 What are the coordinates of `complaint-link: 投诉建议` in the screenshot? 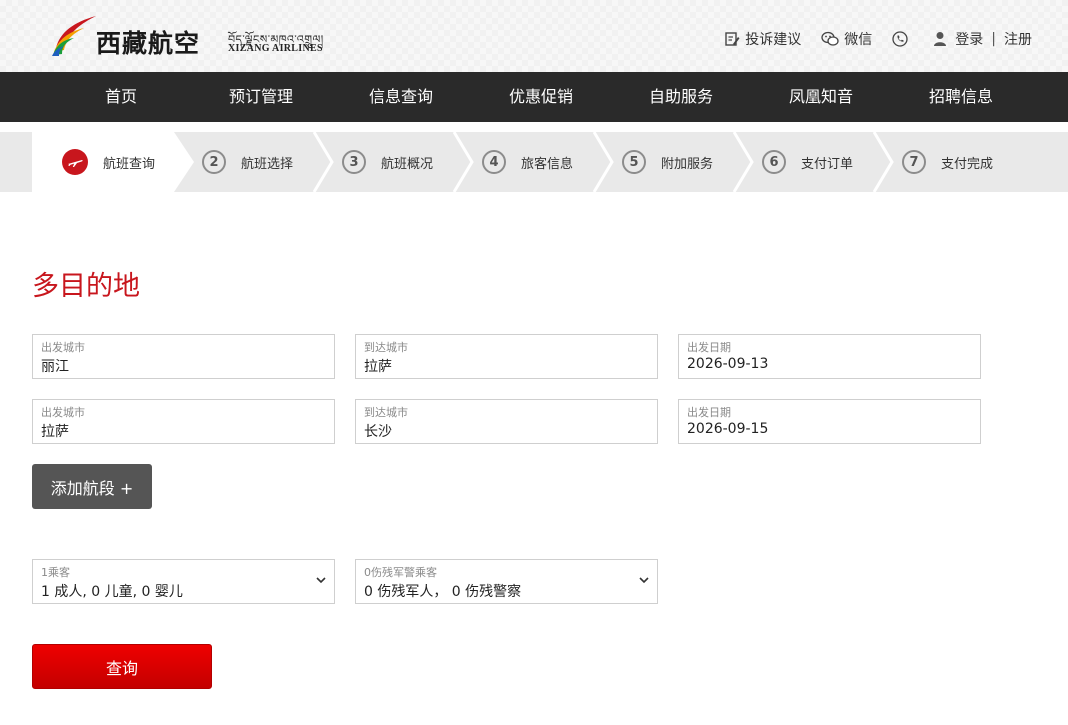 It's located at (762, 39).